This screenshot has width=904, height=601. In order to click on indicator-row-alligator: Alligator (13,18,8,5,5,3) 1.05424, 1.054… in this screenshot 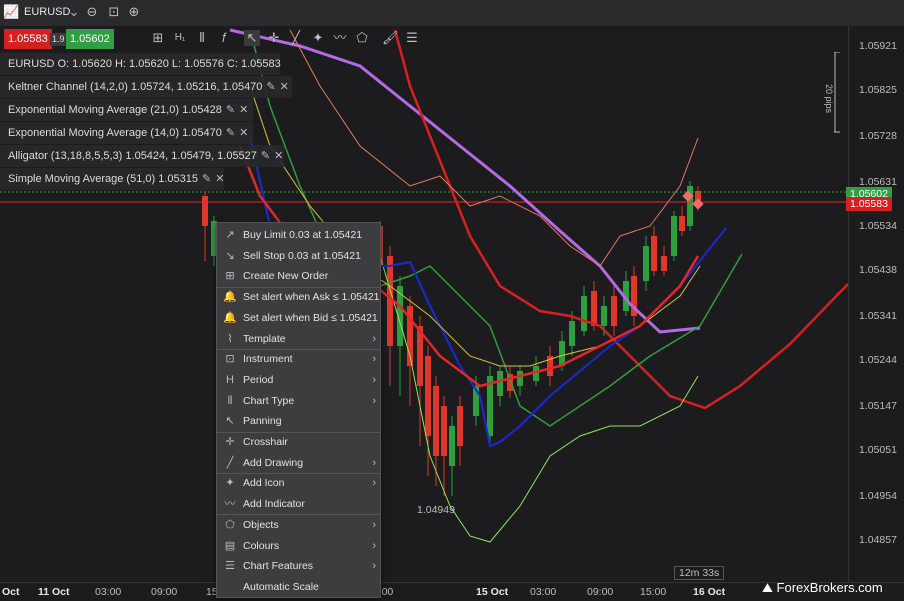, I will do `click(142, 156)`.